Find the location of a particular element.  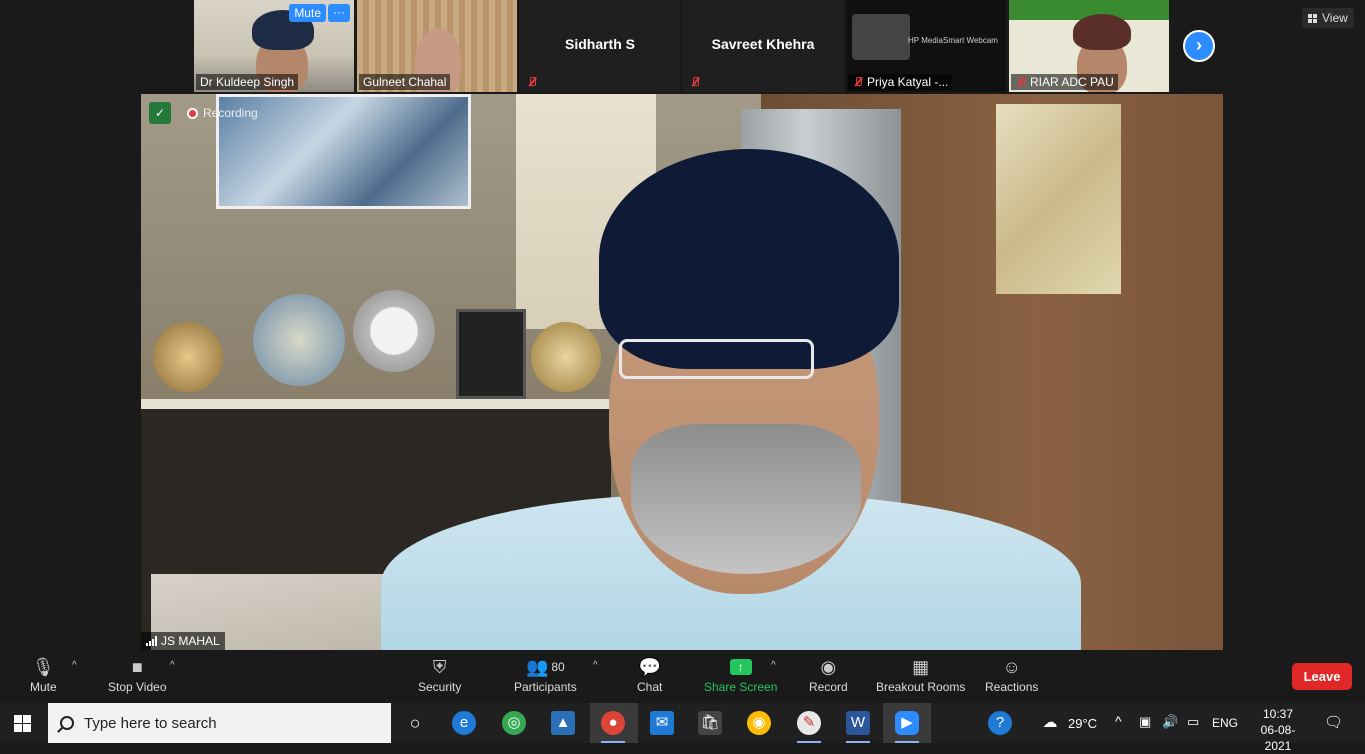

share-options-caret: ^ is located at coordinates (773, 665).